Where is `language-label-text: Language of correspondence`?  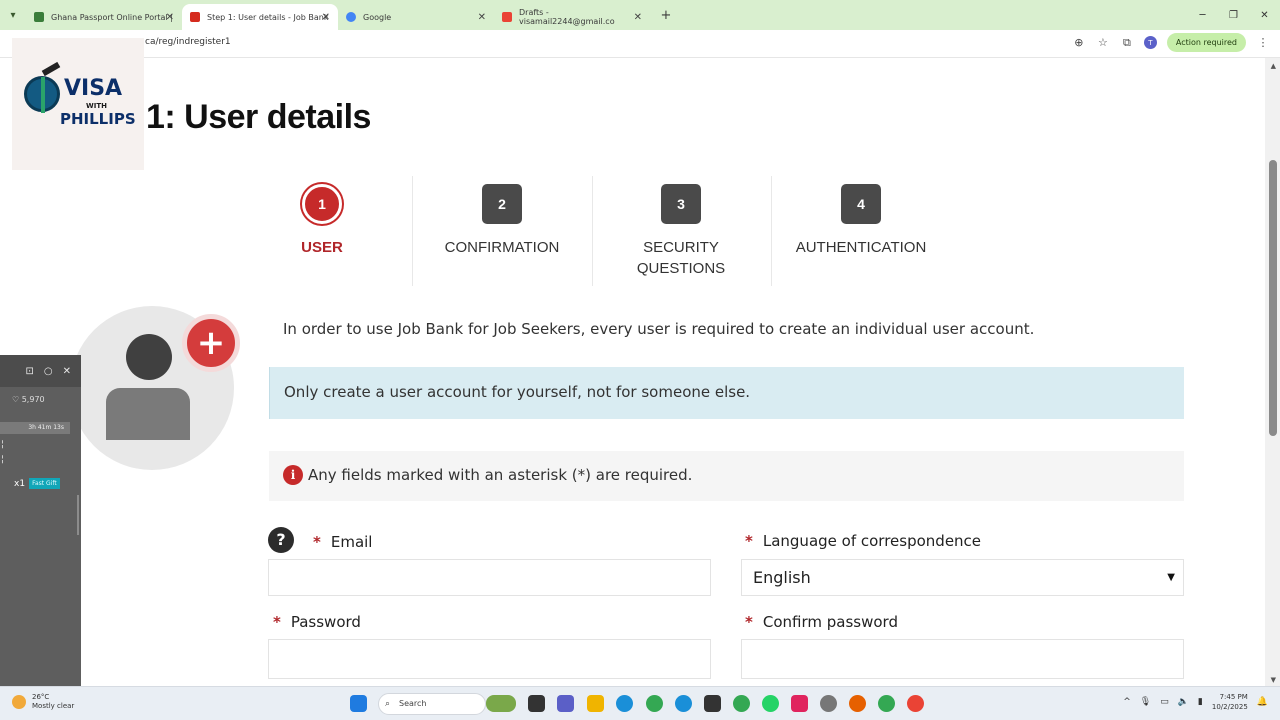 language-label-text: Language of correspondence is located at coordinates (872, 541).